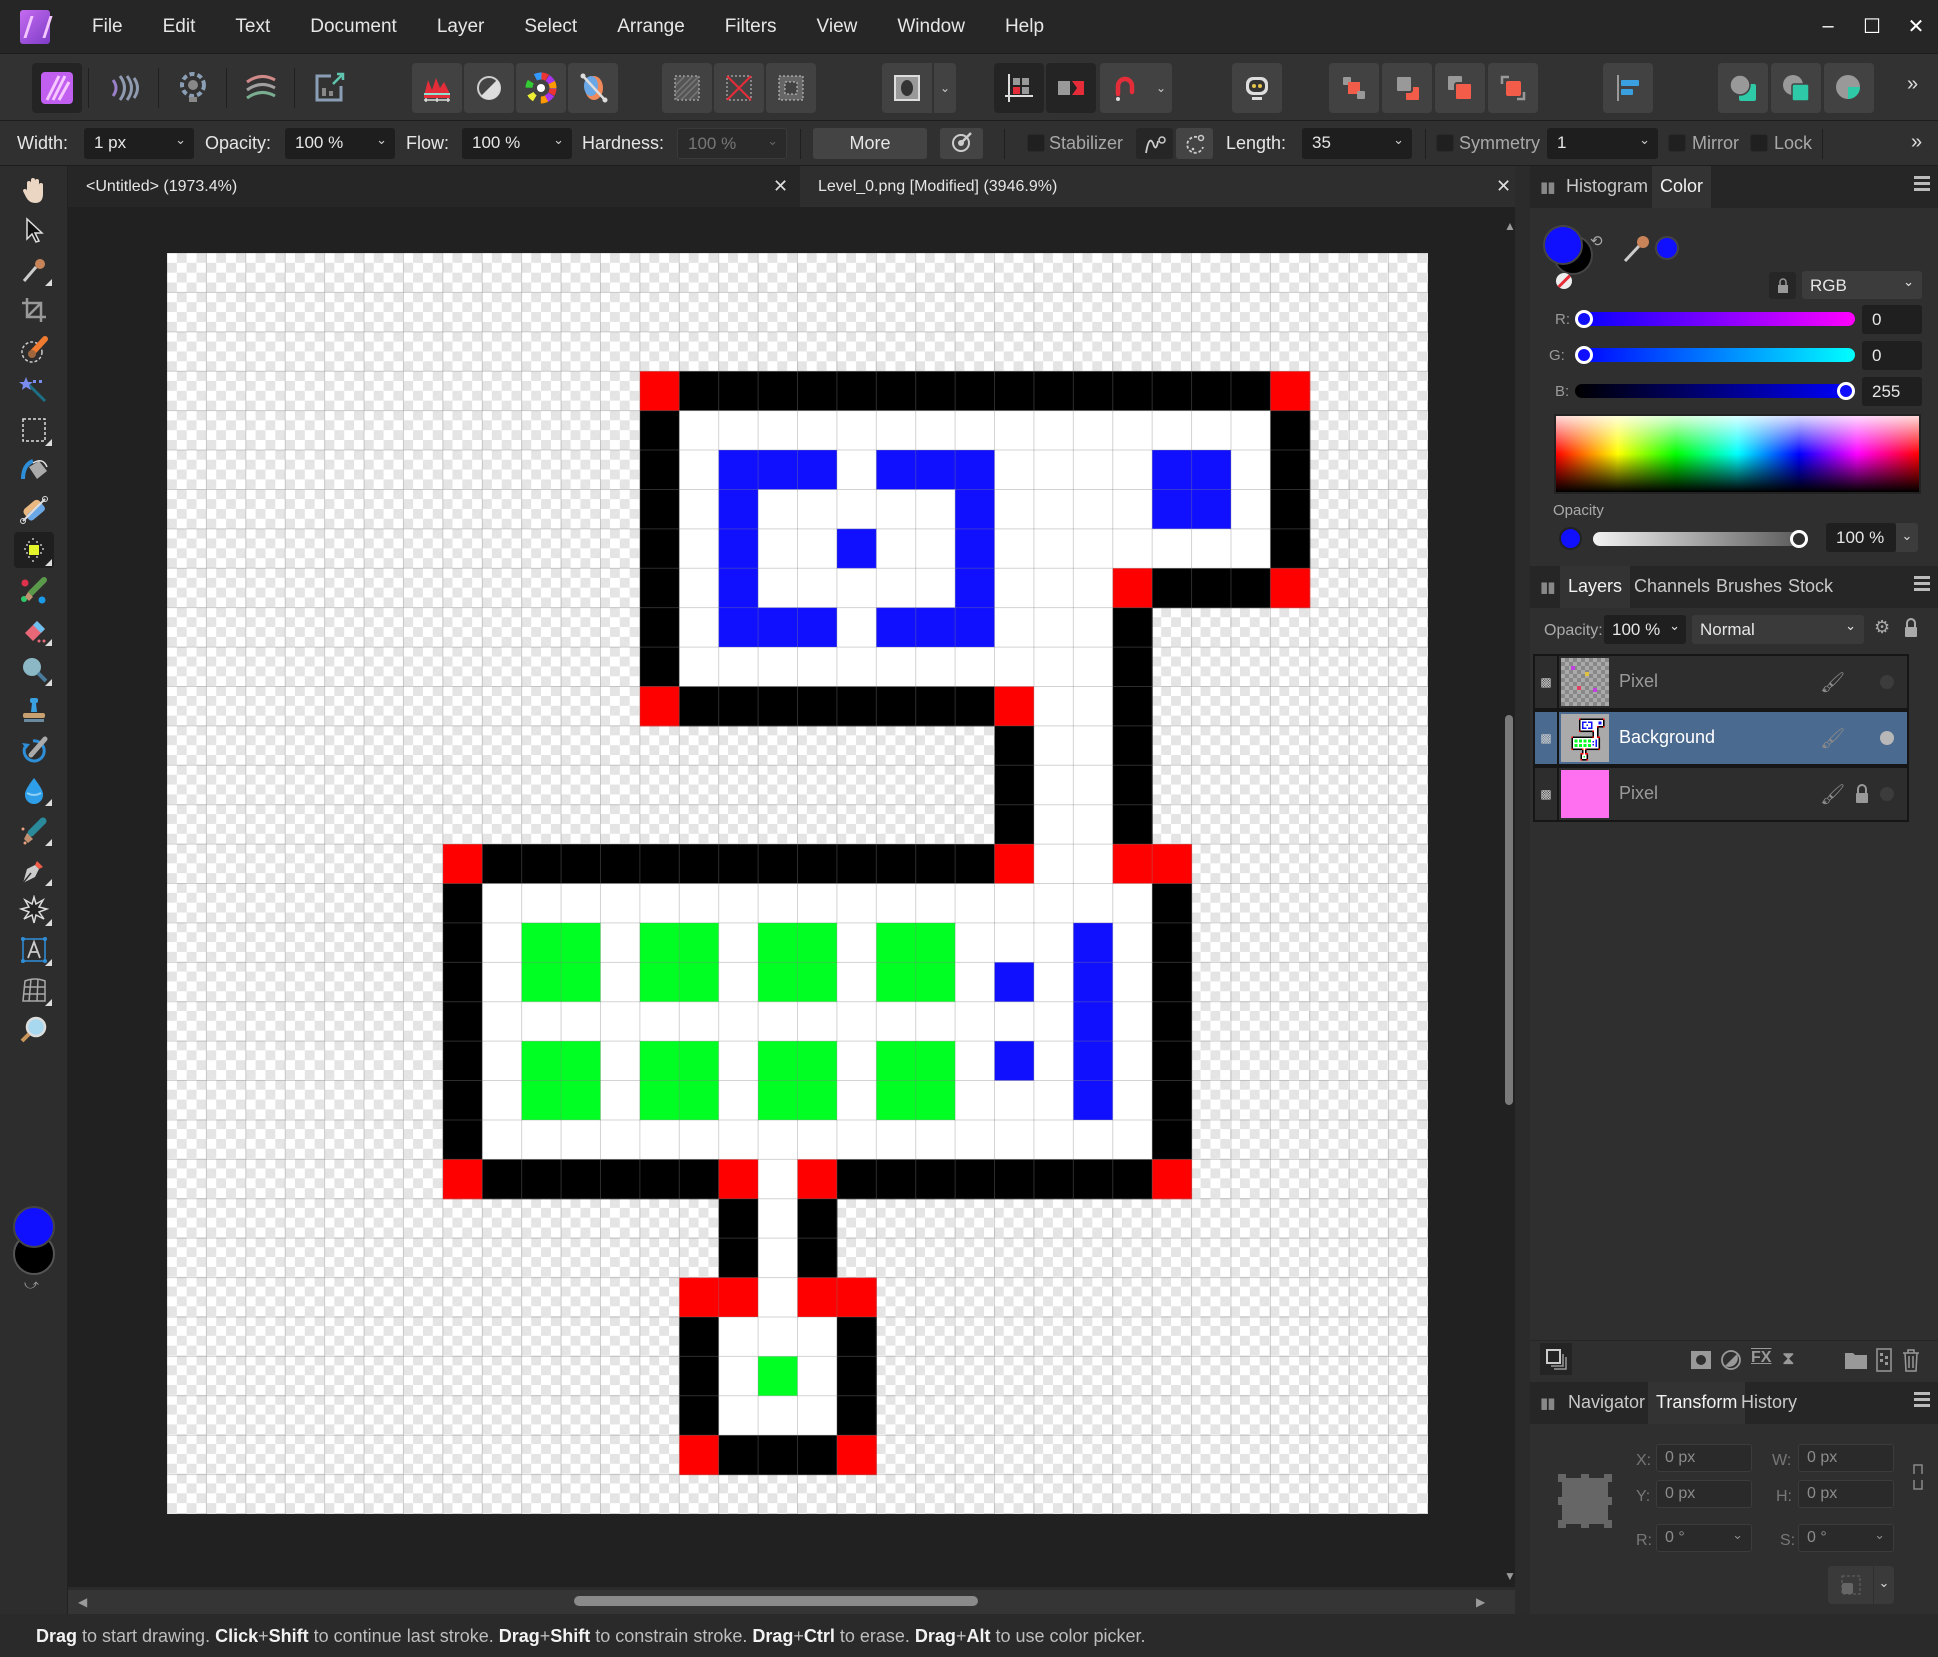 Image resolution: width=1938 pixels, height=1657 pixels. Describe the element at coordinates (1194, 143) in the screenshot. I see `window-mode-button` at that location.